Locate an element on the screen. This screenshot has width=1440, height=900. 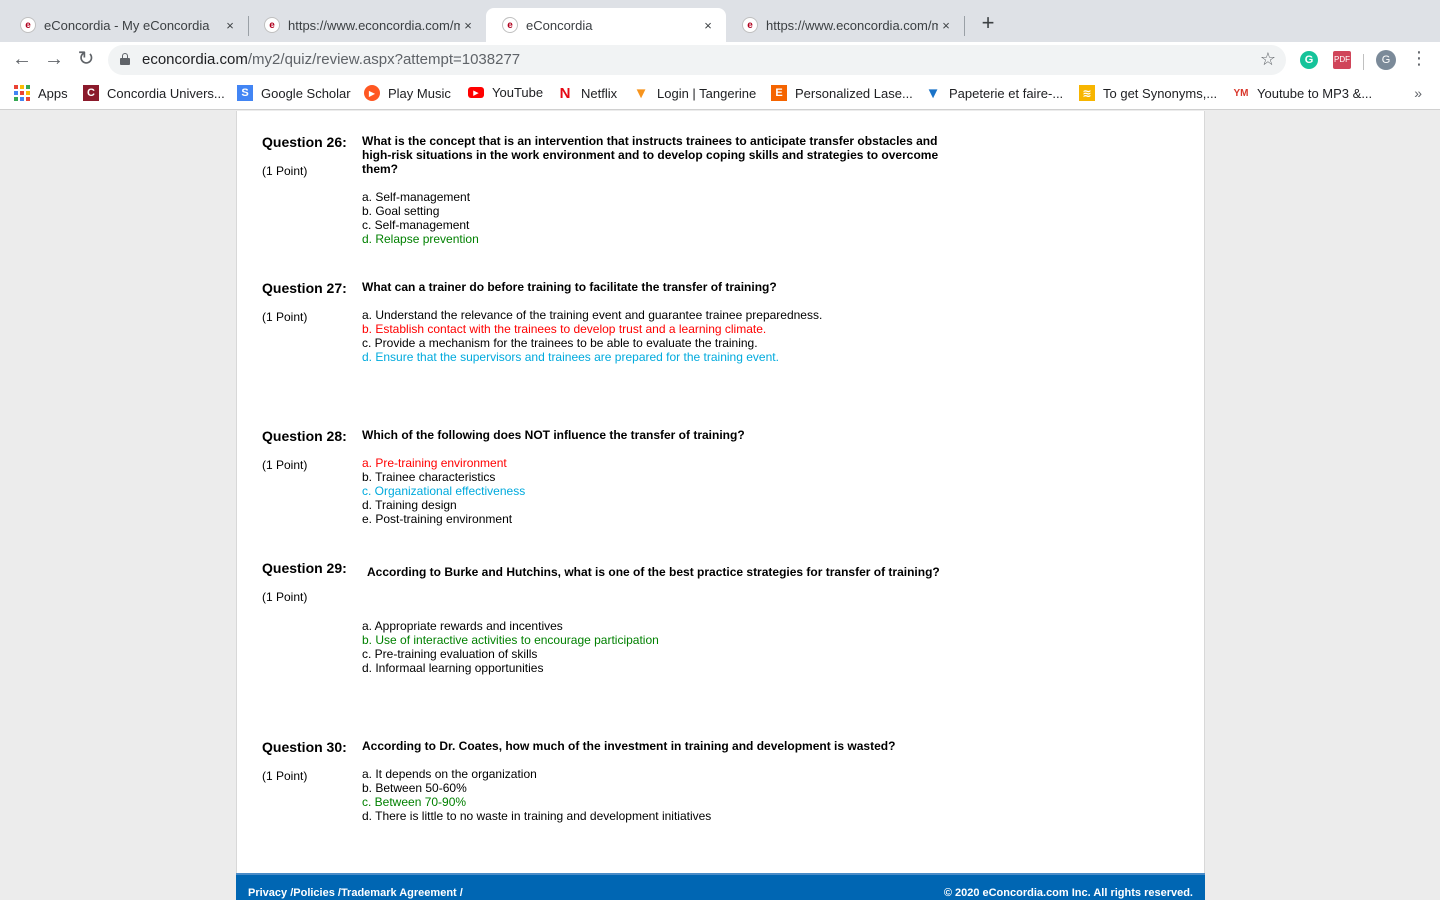
reload-icon: ↻ is located at coordinates (86, 60).